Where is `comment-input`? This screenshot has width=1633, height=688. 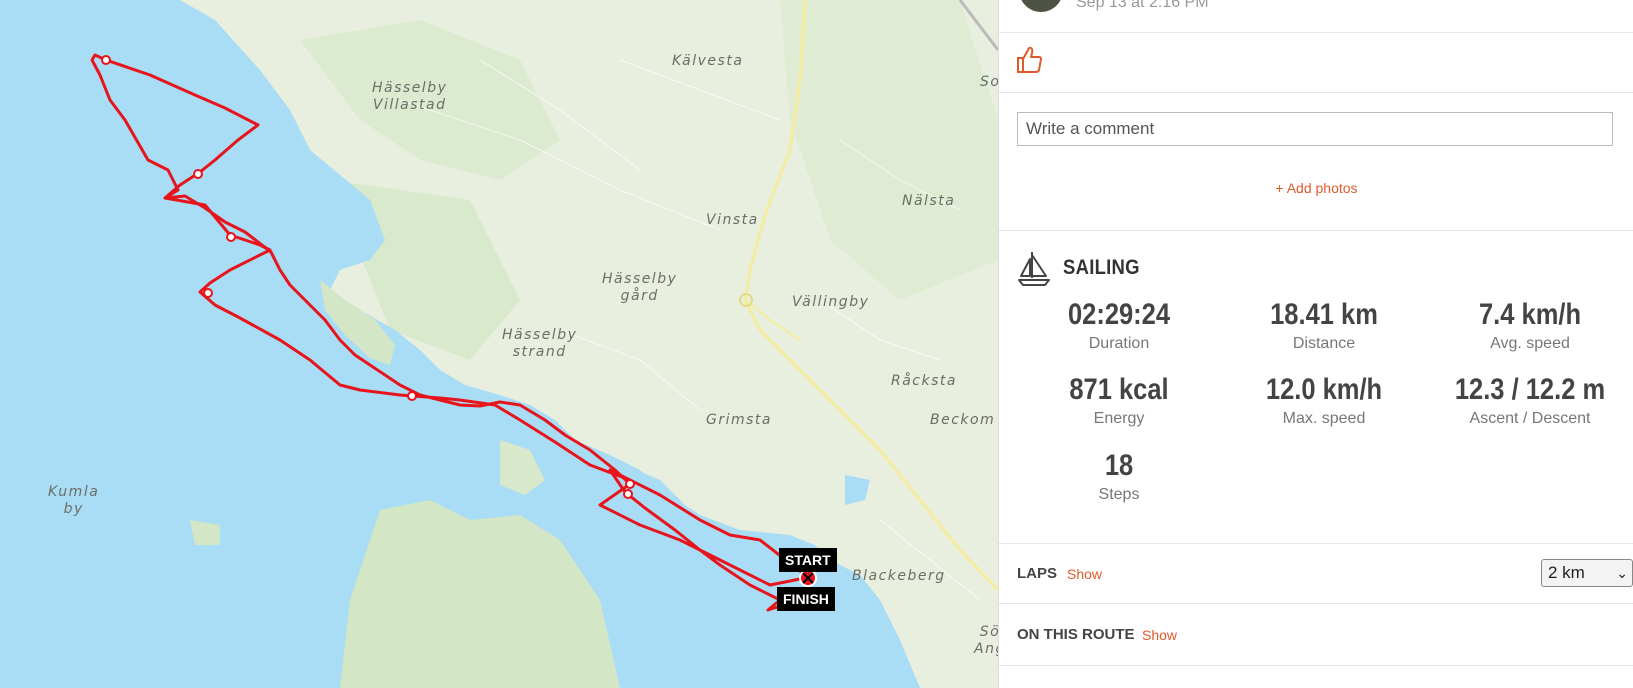 comment-input is located at coordinates (1315, 129).